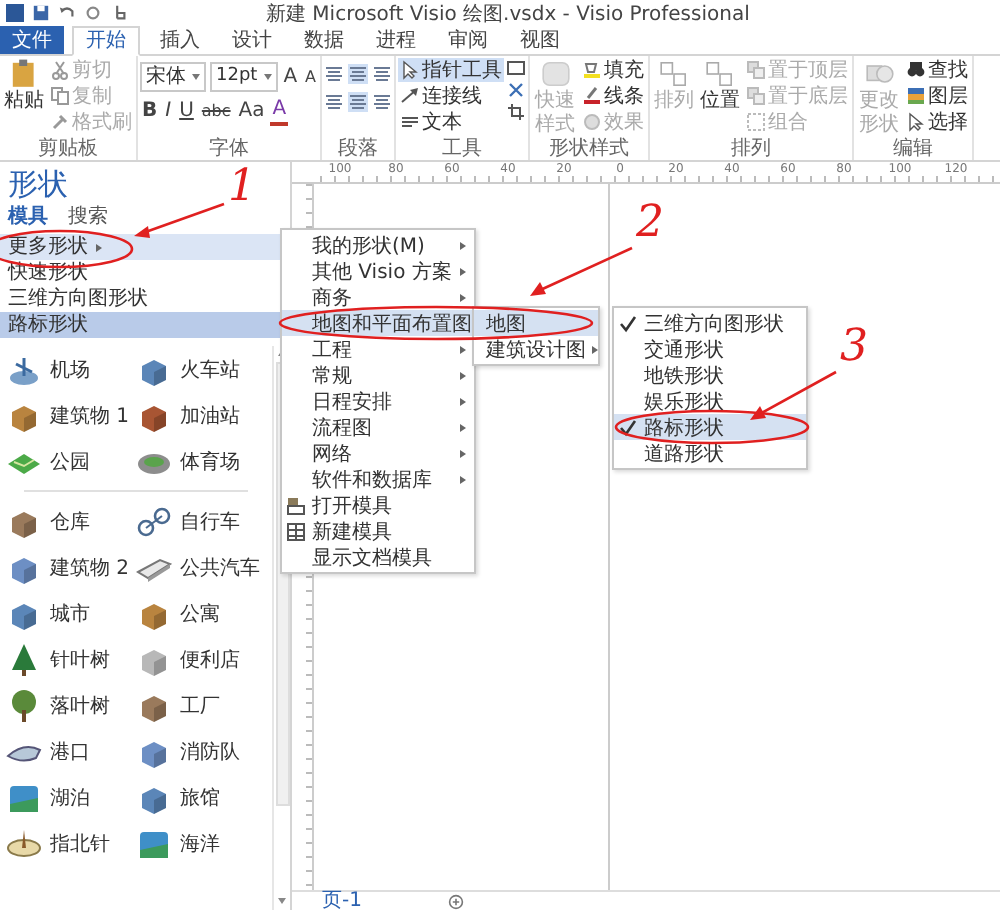 Image resolution: width=1000 pixels, height=910 pixels. What do you see at coordinates (70, 752) in the screenshot?
I see `shape-label: 港口` at bounding box center [70, 752].